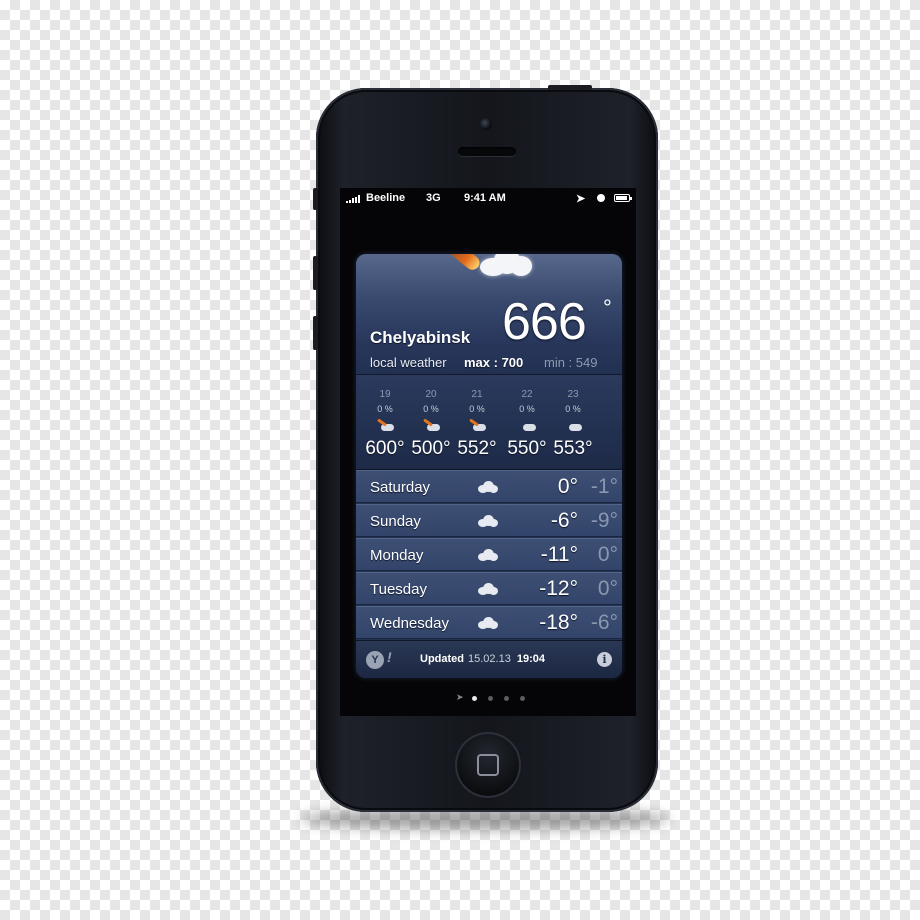  What do you see at coordinates (375, 660) in the screenshot?
I see `yahoo-logo-icon: Y` at bounding box center [375, 660].